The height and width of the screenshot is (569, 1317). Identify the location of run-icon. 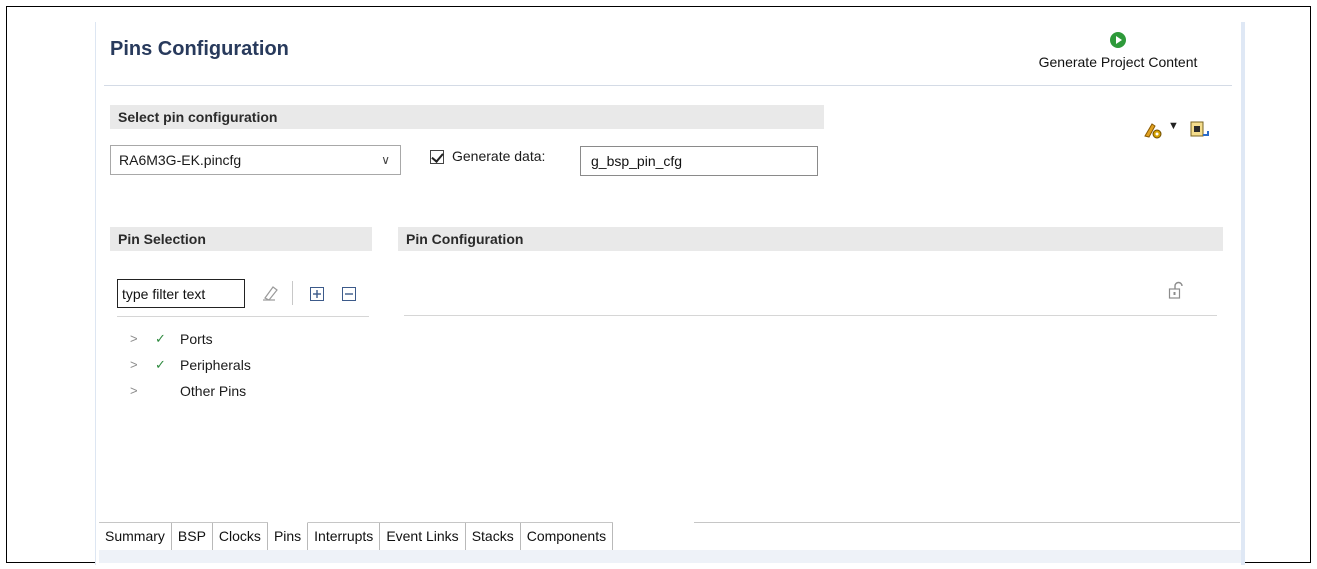
(1118, 40).